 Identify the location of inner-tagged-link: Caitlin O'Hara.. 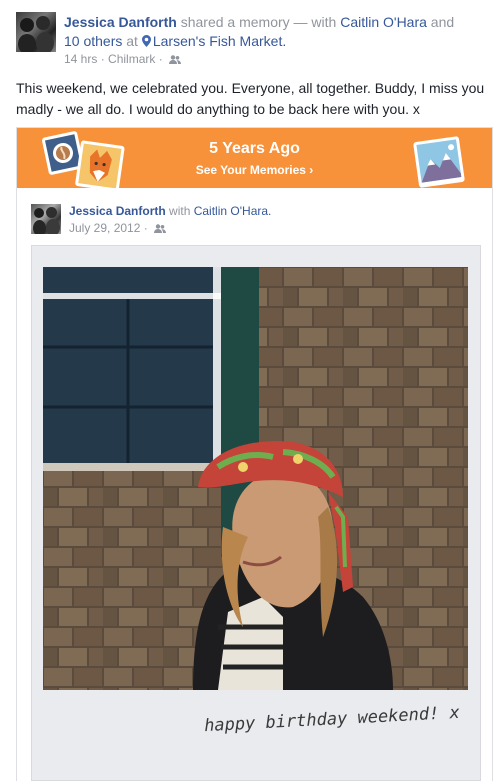
(233, 211).